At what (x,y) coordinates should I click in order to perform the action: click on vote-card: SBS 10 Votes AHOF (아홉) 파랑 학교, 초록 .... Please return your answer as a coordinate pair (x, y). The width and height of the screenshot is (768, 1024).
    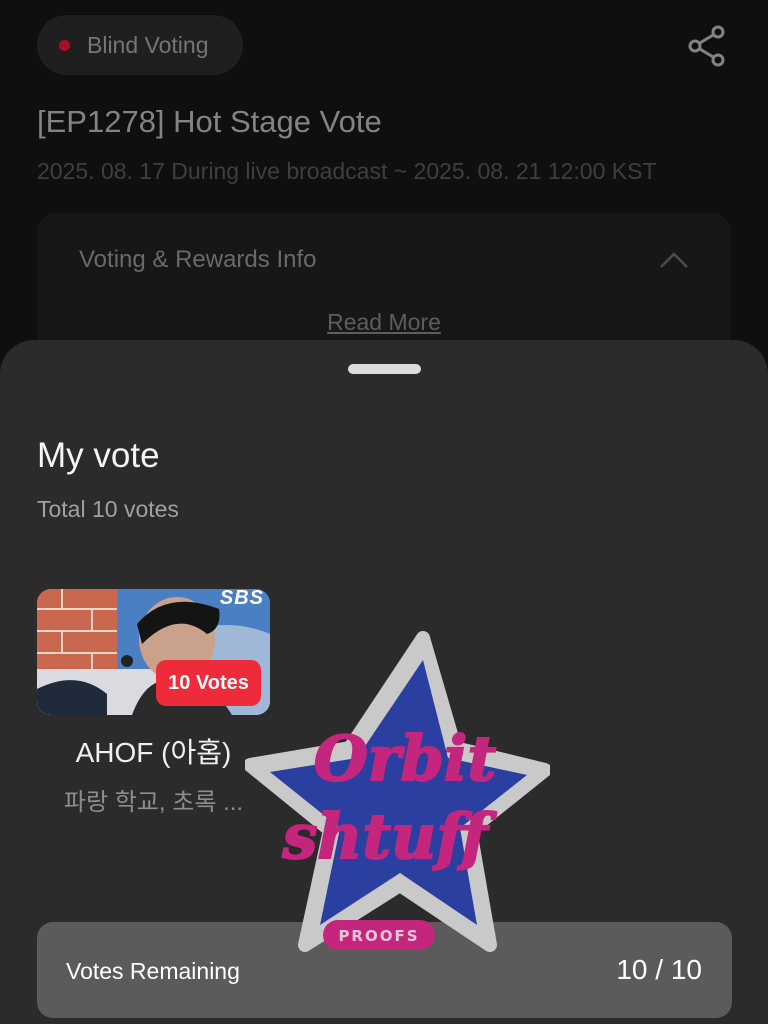
    Looking at the image, I should click on (153, 702).